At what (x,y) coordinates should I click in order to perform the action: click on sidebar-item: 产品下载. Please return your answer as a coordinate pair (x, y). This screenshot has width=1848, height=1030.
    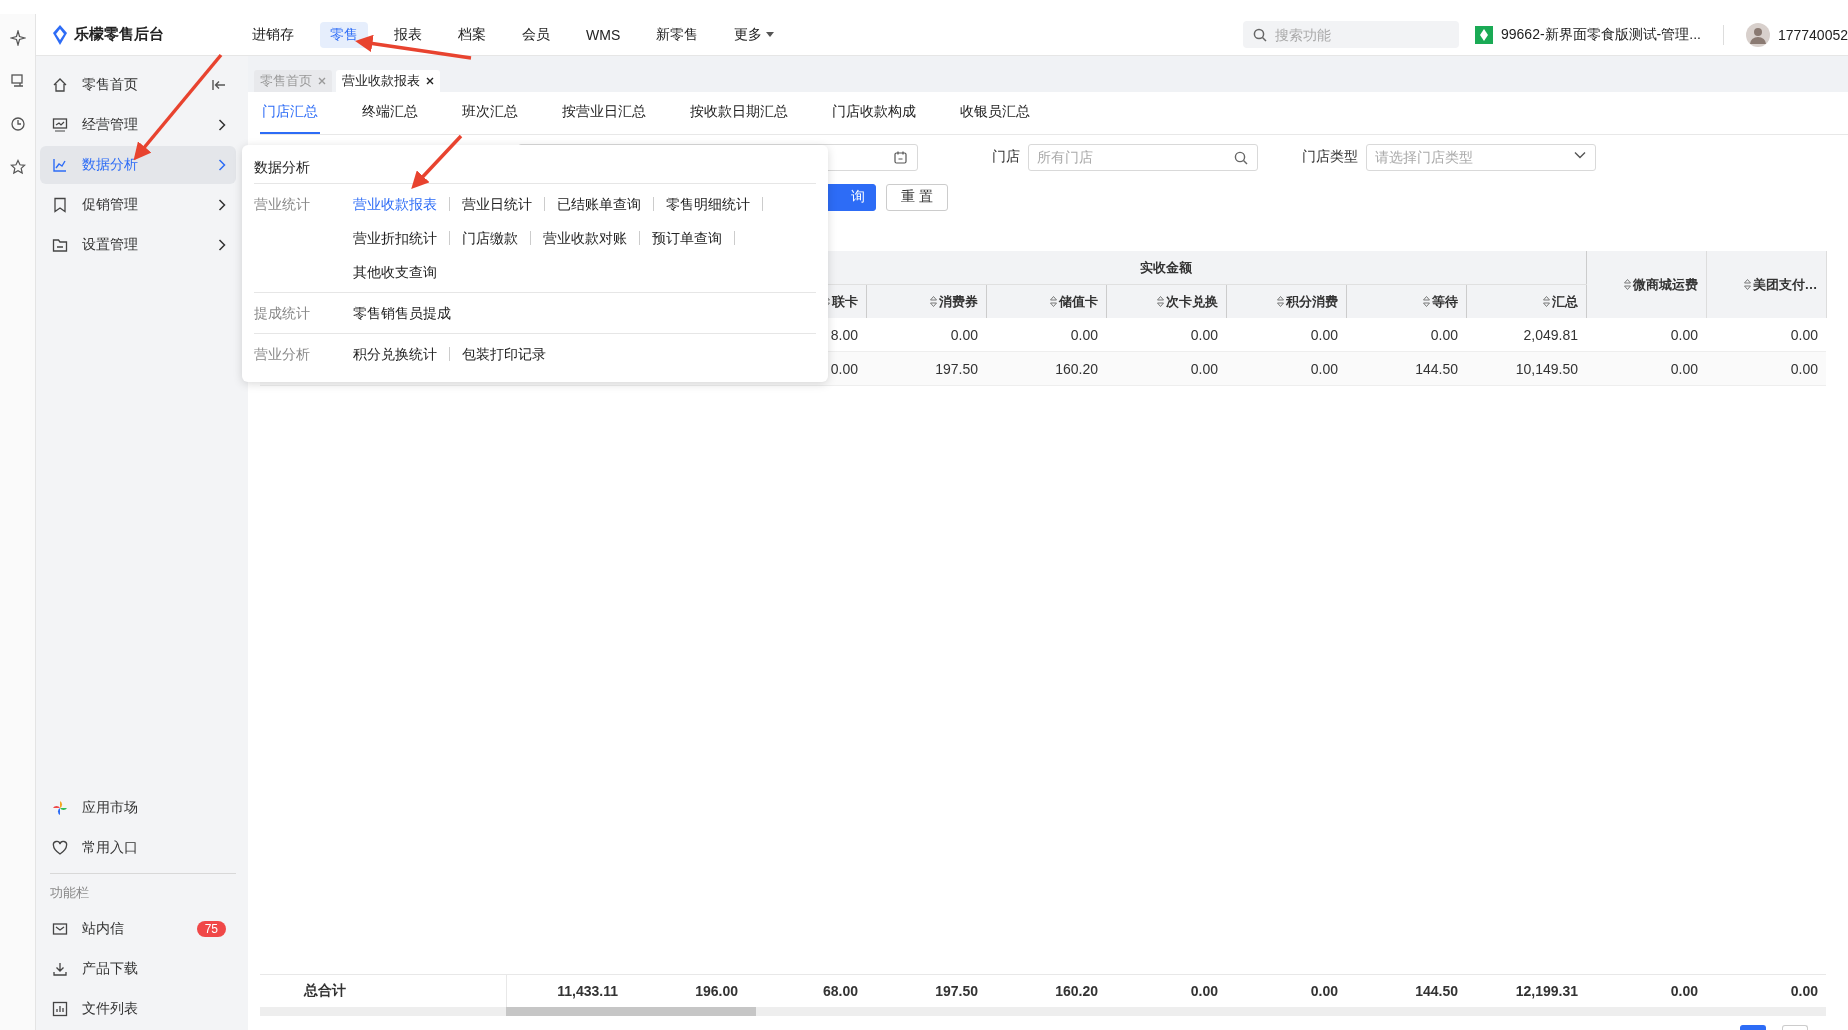
    Looking at the image, I should click on (138, 969).